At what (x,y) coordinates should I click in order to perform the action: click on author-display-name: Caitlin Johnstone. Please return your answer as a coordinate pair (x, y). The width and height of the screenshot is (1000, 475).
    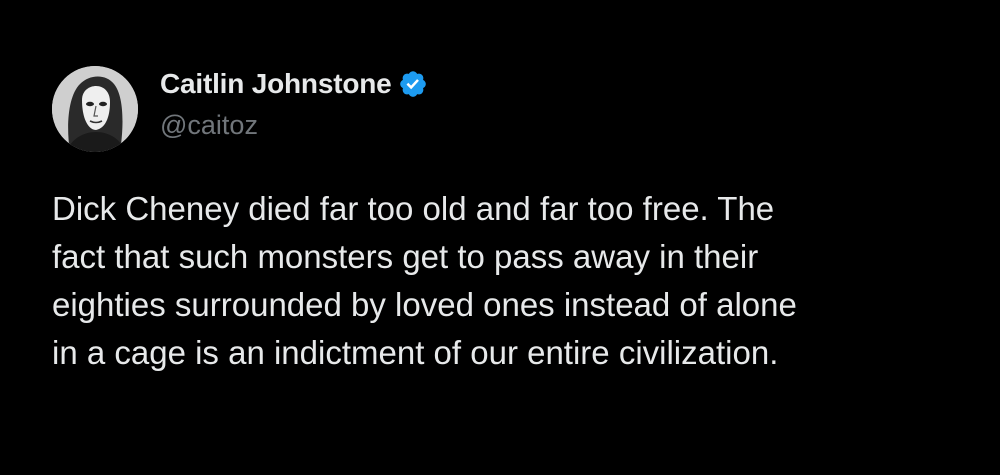
    Looking at the image, I should click on (276, 84).